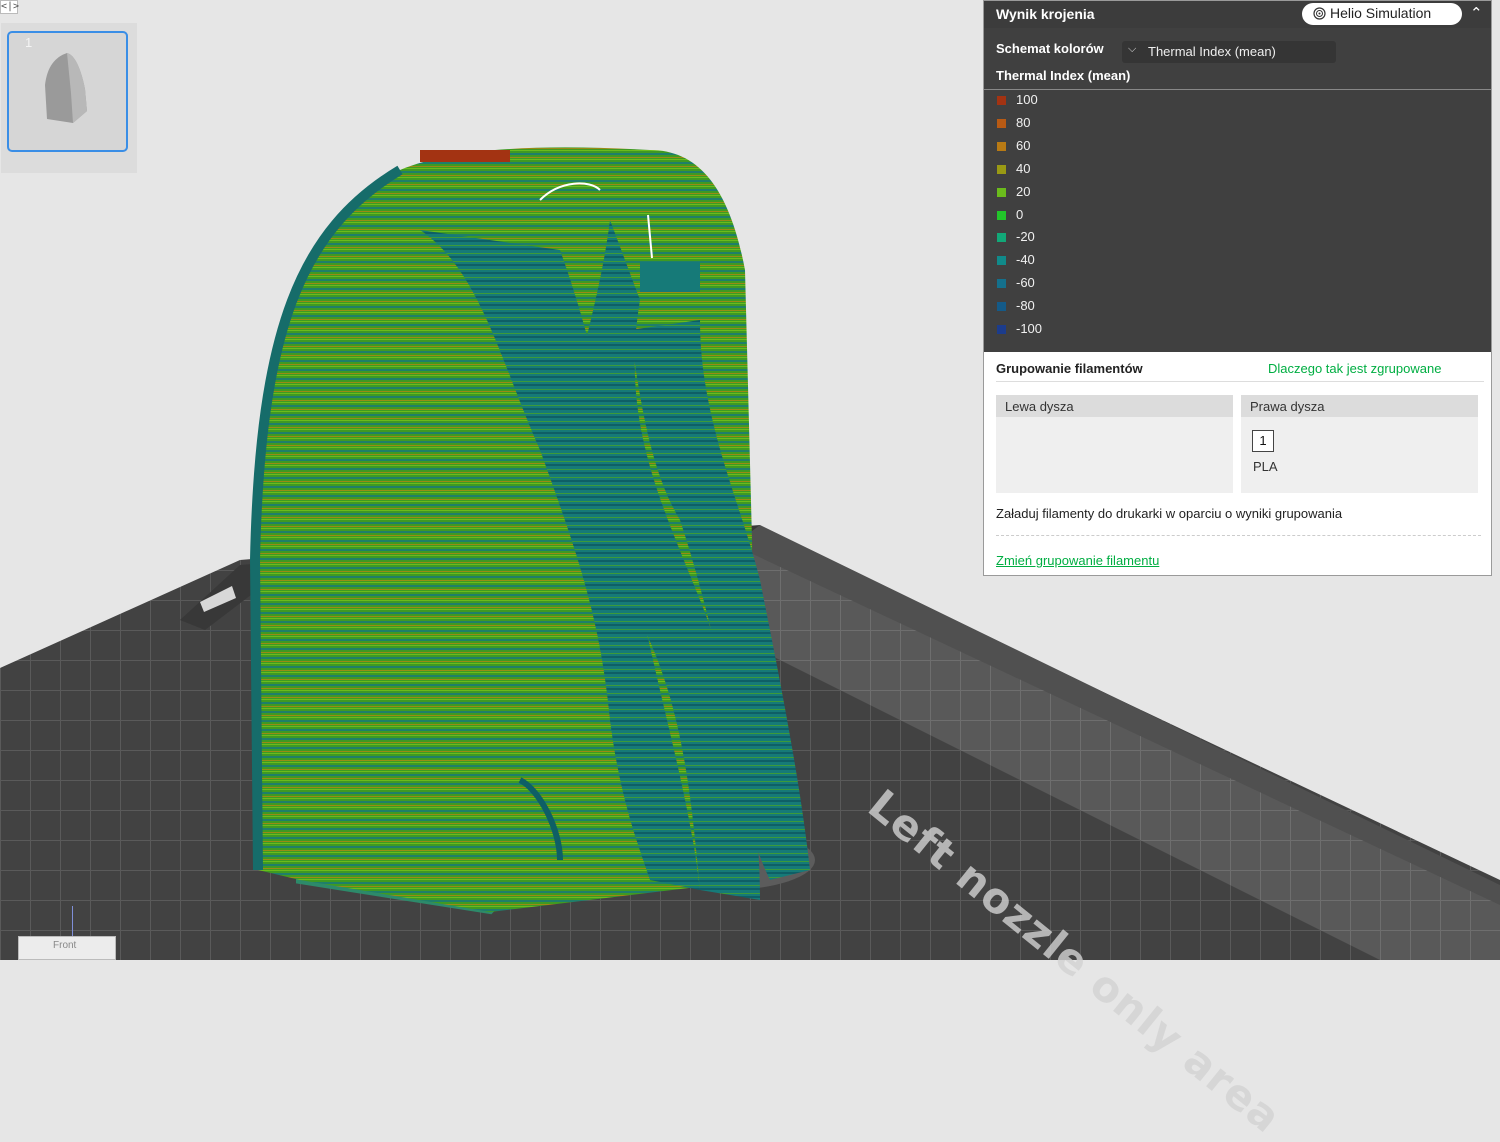 Image resolution: width=1500 pixels, height=1142 pixels. What do you see at coordinates (1240, 381) in the screenshot?
I see `grouping-divider` at bounding box center [1240, 381].